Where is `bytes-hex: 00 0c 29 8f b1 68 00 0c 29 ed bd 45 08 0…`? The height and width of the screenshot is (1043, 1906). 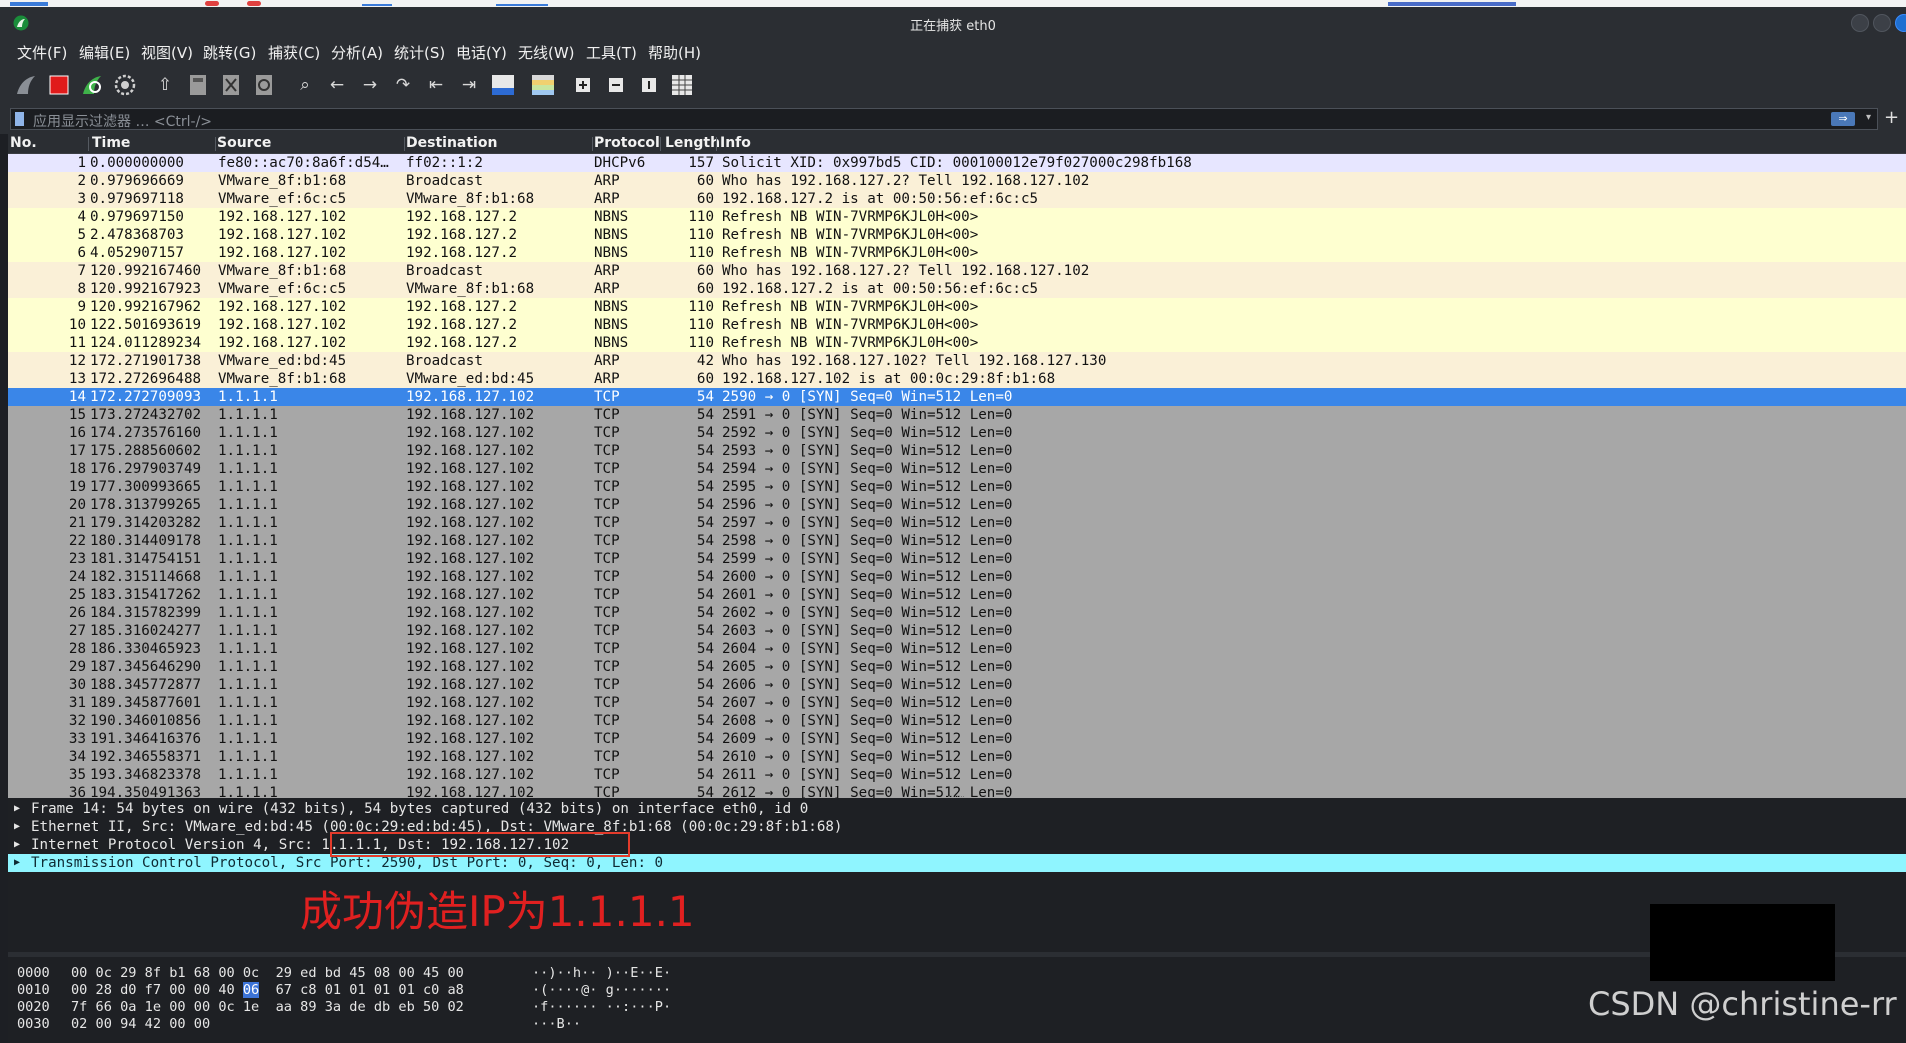 bytes-hex: 00 0c 29 8f b1 68 00 0c 29 ed bd 45 08 0… is located at coordinates (267, 973).